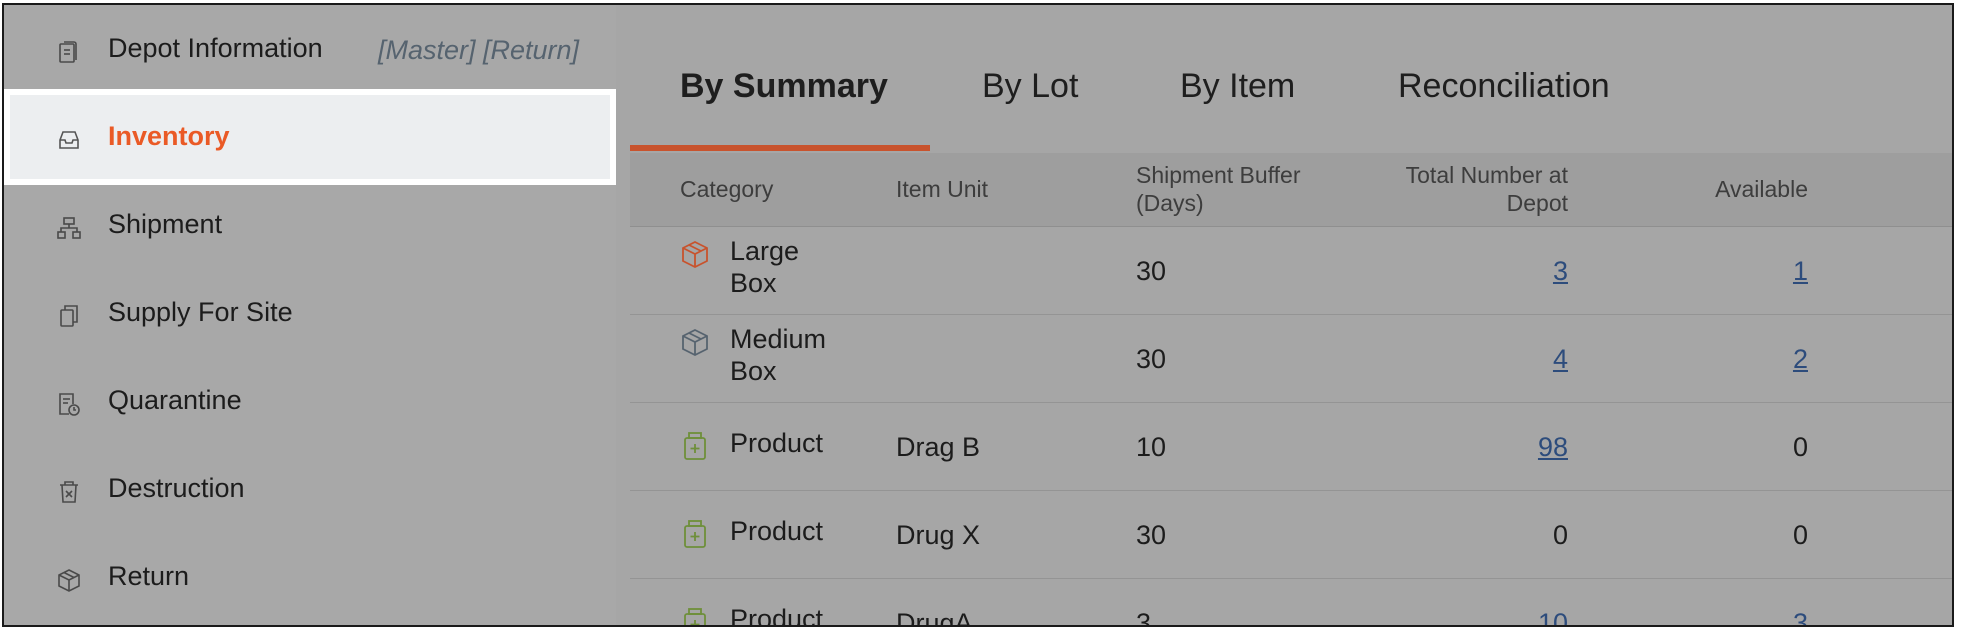 The height and width of the screenshot is (636, 1962). I want to click on document-clock-icon, so click(69, 404).